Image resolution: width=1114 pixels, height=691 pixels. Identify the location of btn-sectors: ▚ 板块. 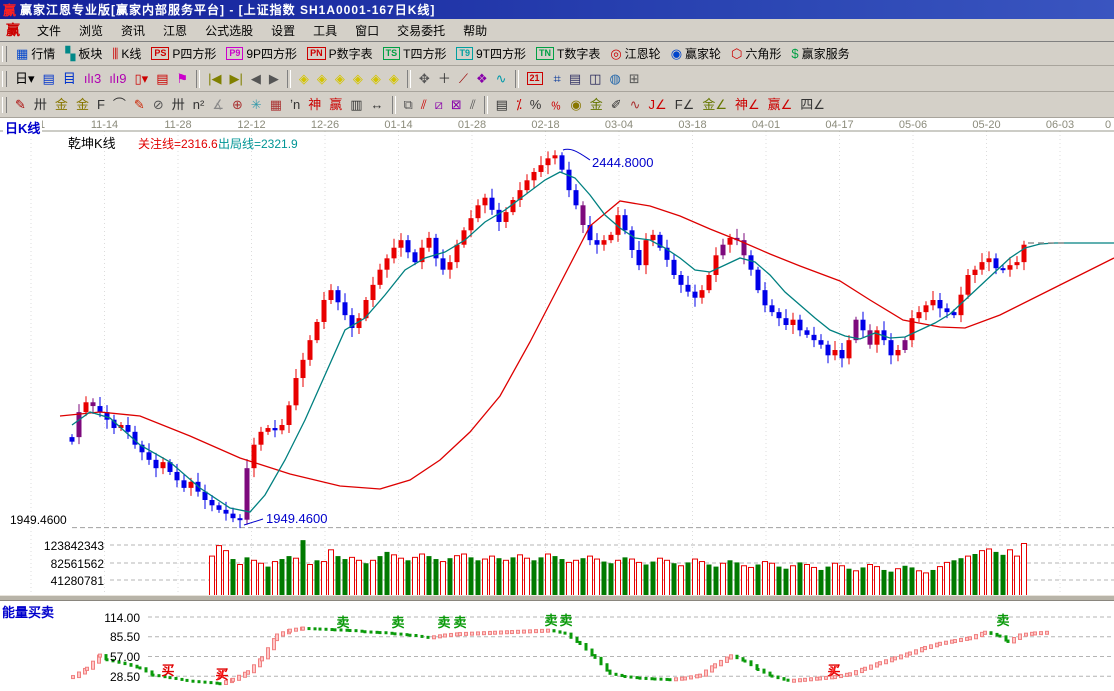
(83, 54).